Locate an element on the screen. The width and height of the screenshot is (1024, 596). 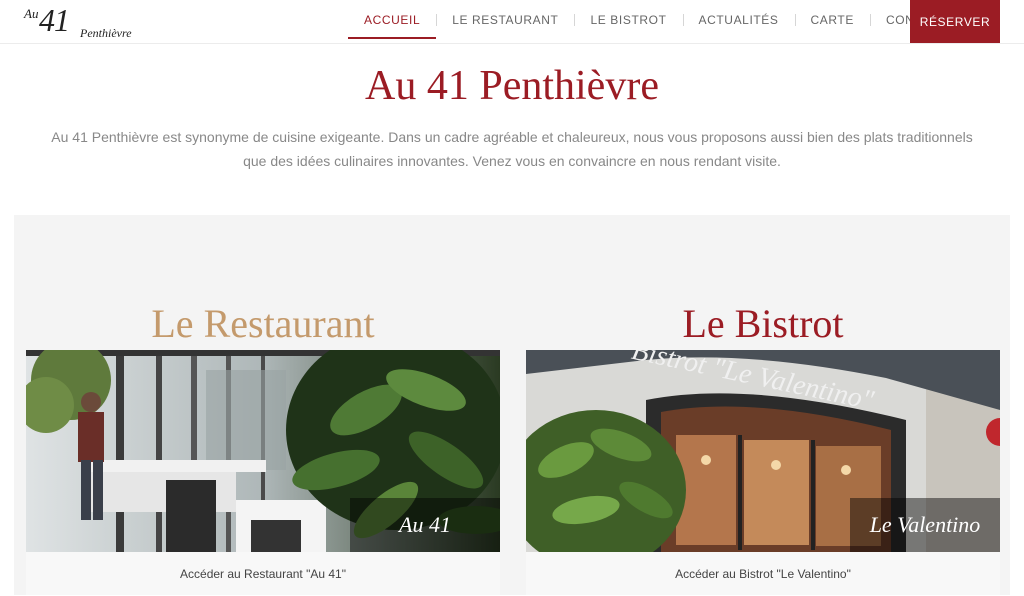
nav-carte: CARTE is located at coordinates (832, 20).